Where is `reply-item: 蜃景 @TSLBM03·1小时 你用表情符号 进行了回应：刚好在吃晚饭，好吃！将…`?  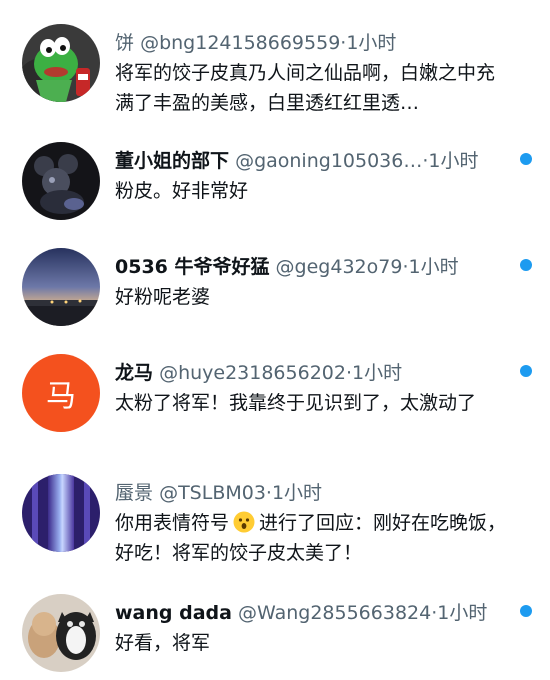
reply-item: 蜃景 @TSLBM03·1小时 你用表情符号 进行了回应：刚好在吃晚饭，好吃！将… is located at coordinates (275, 524).